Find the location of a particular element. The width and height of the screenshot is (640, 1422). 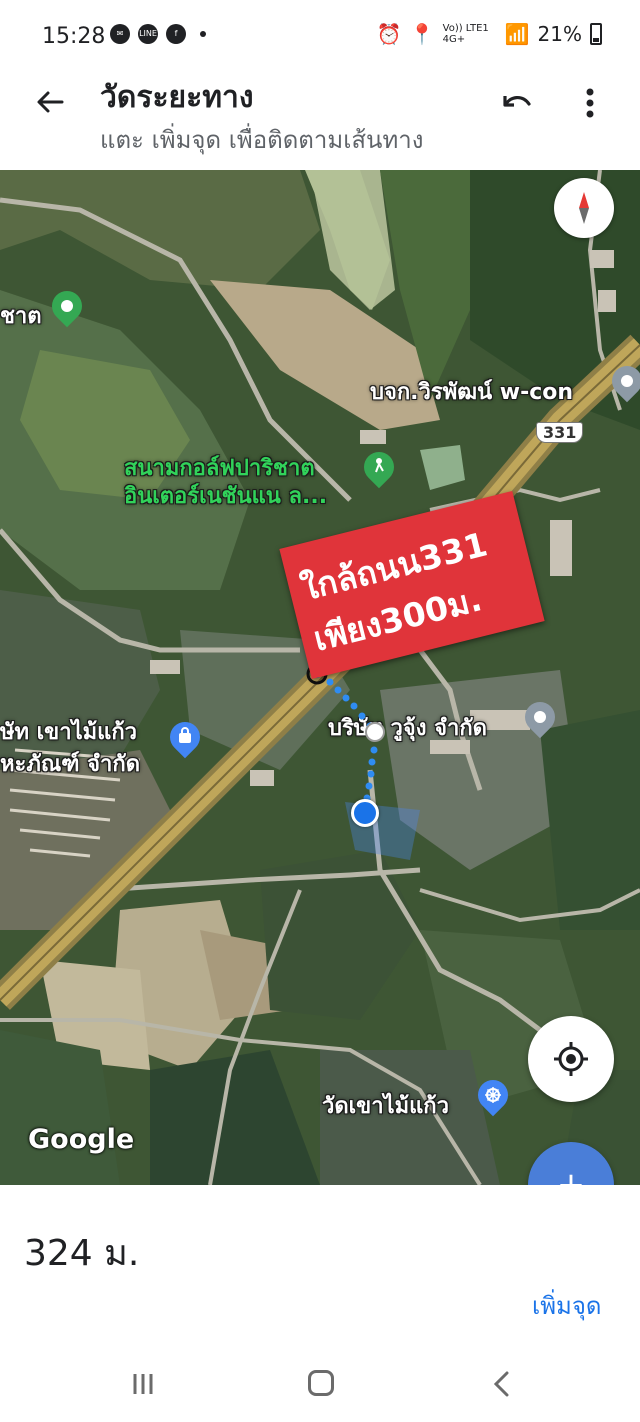

page-subtitle: แตะ เพิ่มจุด เพื่อติดตามเส้นทาง is located at coordinates (262, 140).